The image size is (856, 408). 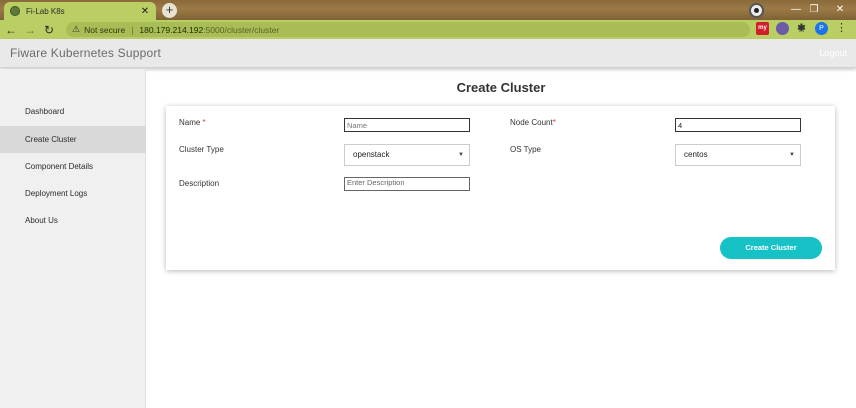 What do you see at coordinates (199, 183) in the screenshot?
I see `description-label: Description` at bounding box center [199, 183].